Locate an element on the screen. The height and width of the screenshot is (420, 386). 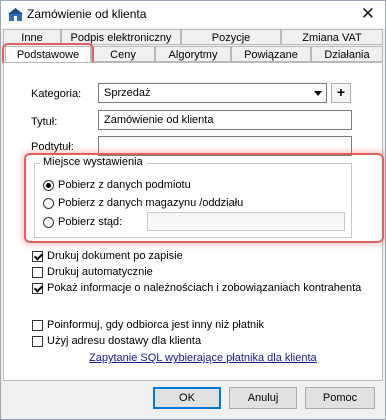
ok-button: OK is located at coordinates (187, 398).